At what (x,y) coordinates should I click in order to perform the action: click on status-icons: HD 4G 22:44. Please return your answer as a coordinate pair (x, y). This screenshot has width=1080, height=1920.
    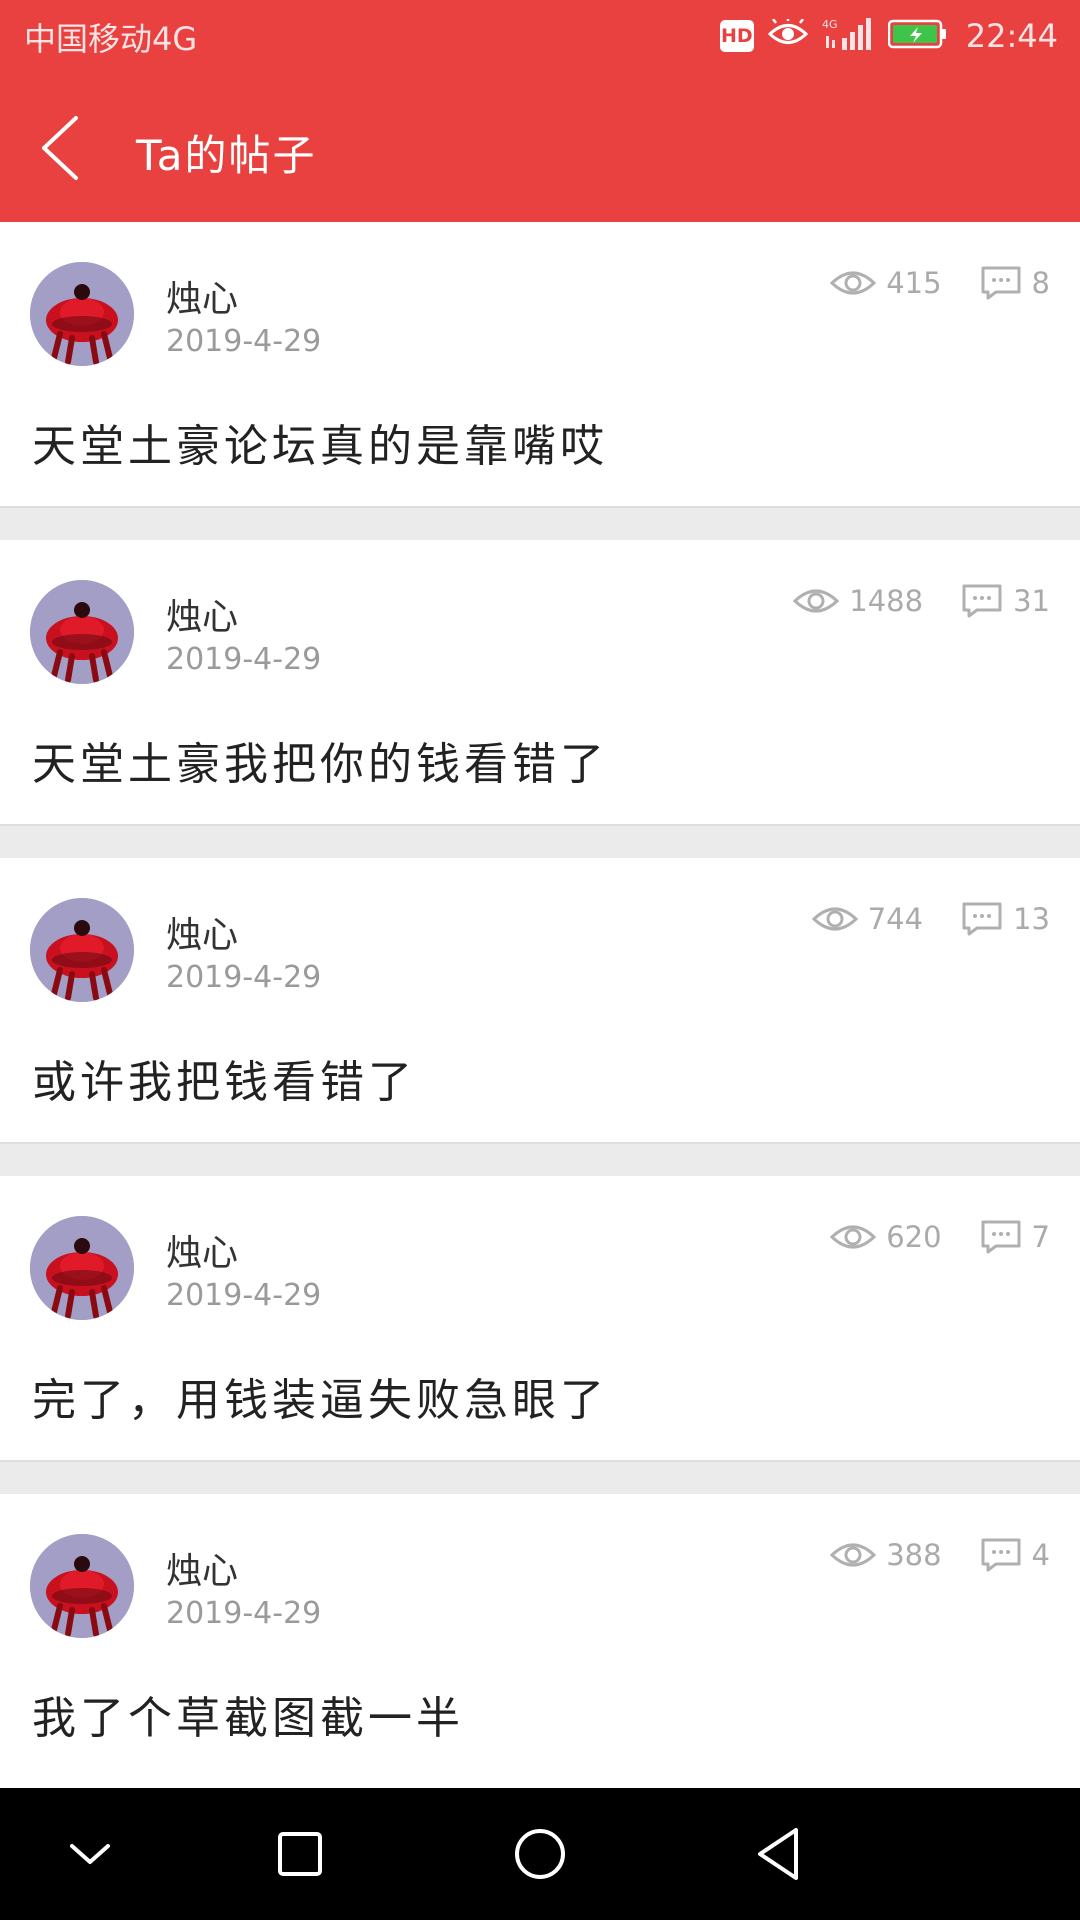
    Looking at the image, I should click on (888, 36).